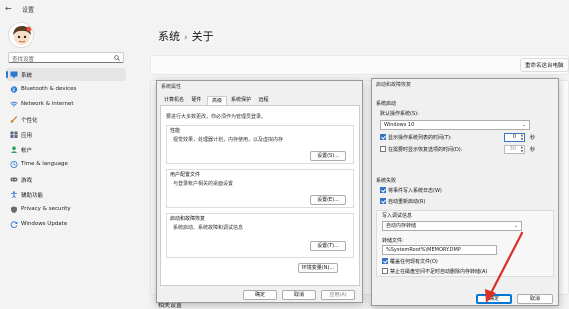 This screenshot has width=569, height=309. What do you see at coordinates (383, 137) in the screenshot?
I see `show-os-list-checkbox` at bounding box center [383, 137].